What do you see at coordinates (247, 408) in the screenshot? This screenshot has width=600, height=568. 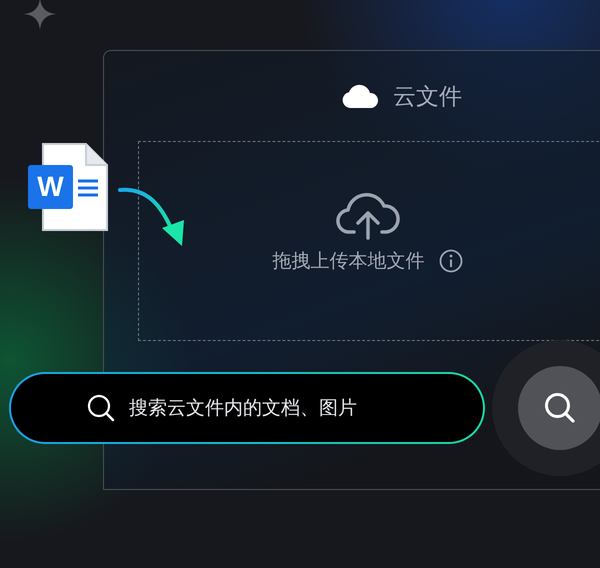 I see `search-field: 搜索云文件内的文档、图片` at bounding box center [247, 408].